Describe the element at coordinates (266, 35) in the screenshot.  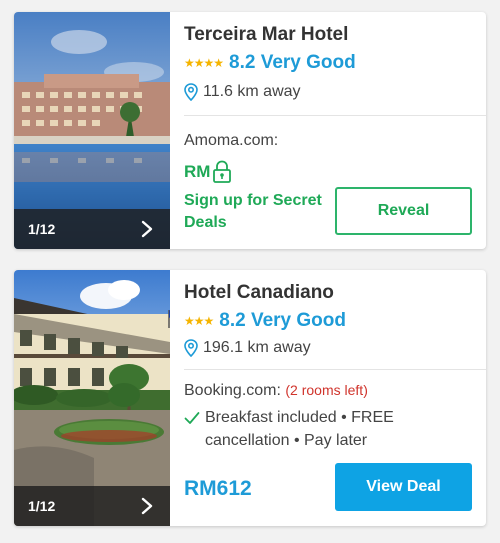
I see `hotel-name: Terceira Mar Hotel` at that location.